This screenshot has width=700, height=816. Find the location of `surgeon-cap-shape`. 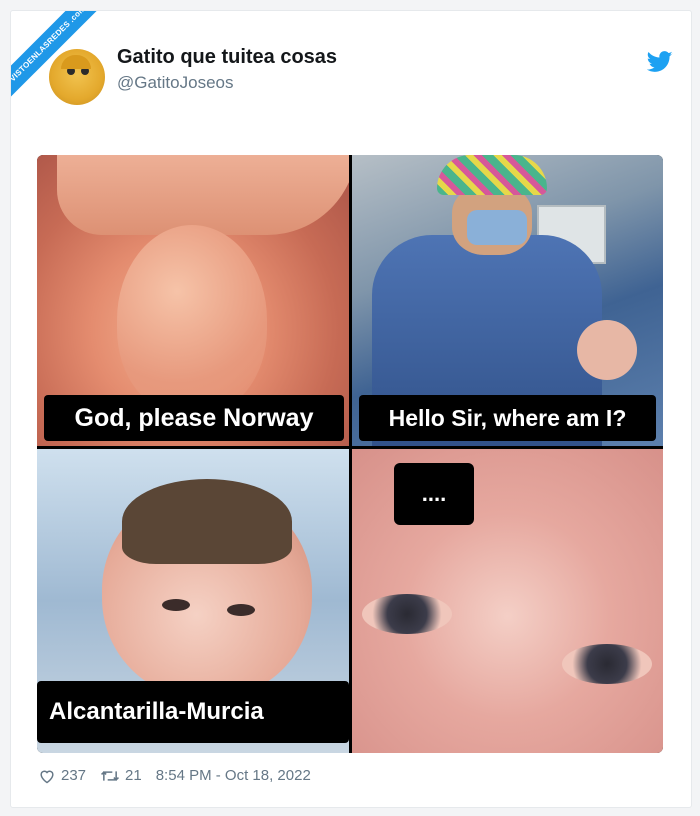

surgeon-cap-shape is located at coordinates (492, 175).